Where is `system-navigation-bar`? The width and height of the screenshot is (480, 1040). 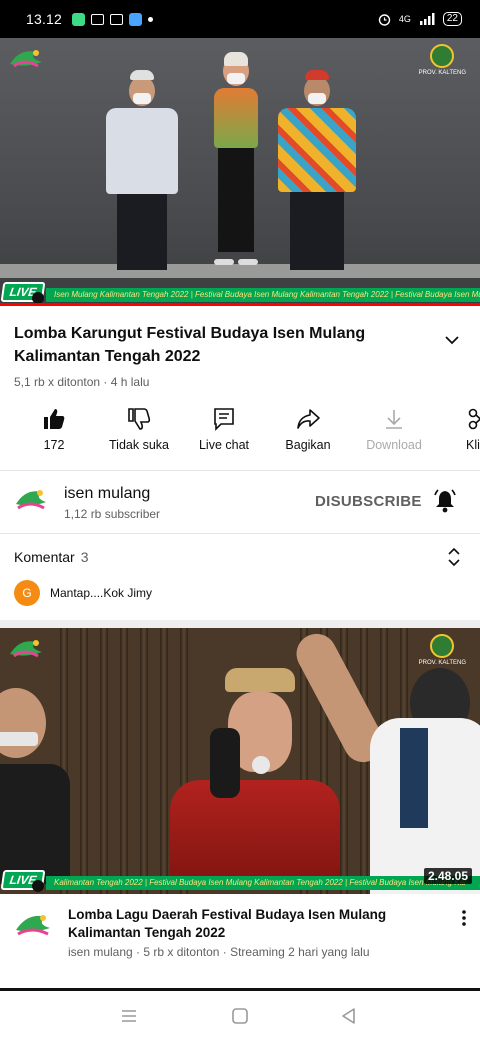 system-navigation-bar is located at coordinates (240, 1014).